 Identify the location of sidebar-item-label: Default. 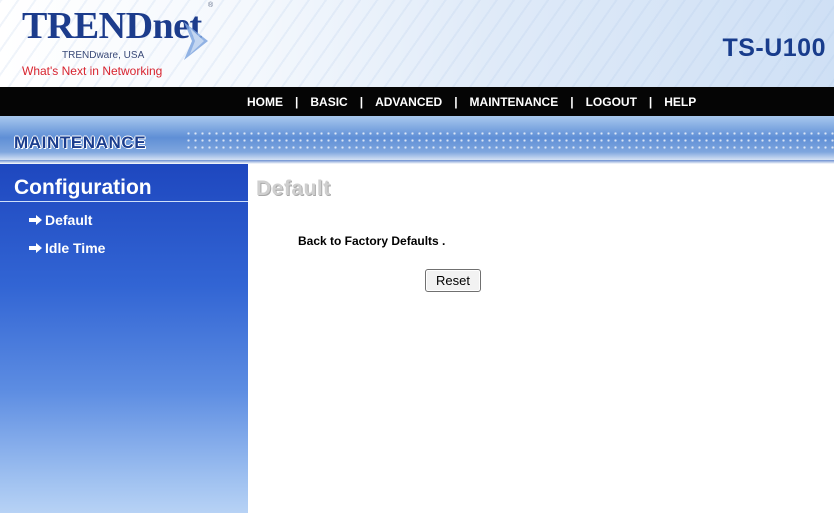
(69, 220).